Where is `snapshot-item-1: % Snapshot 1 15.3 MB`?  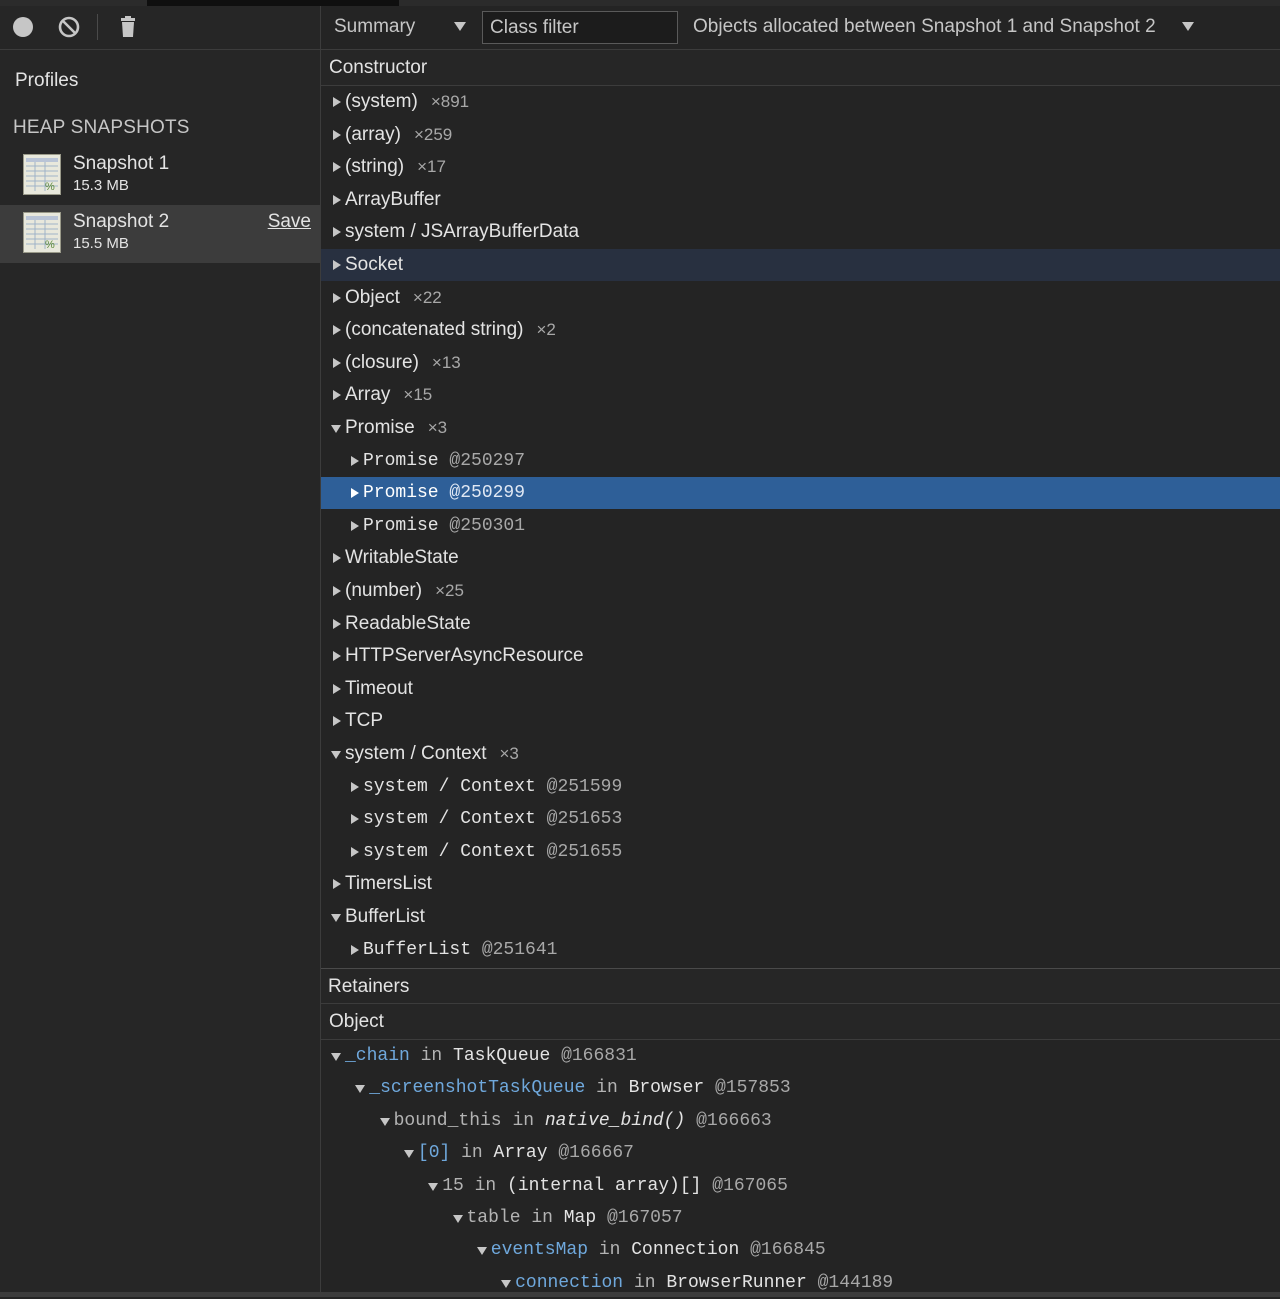 snapshot-item-1: % Snapshot 1 15.3 MB is located at coordinates (160, 176).